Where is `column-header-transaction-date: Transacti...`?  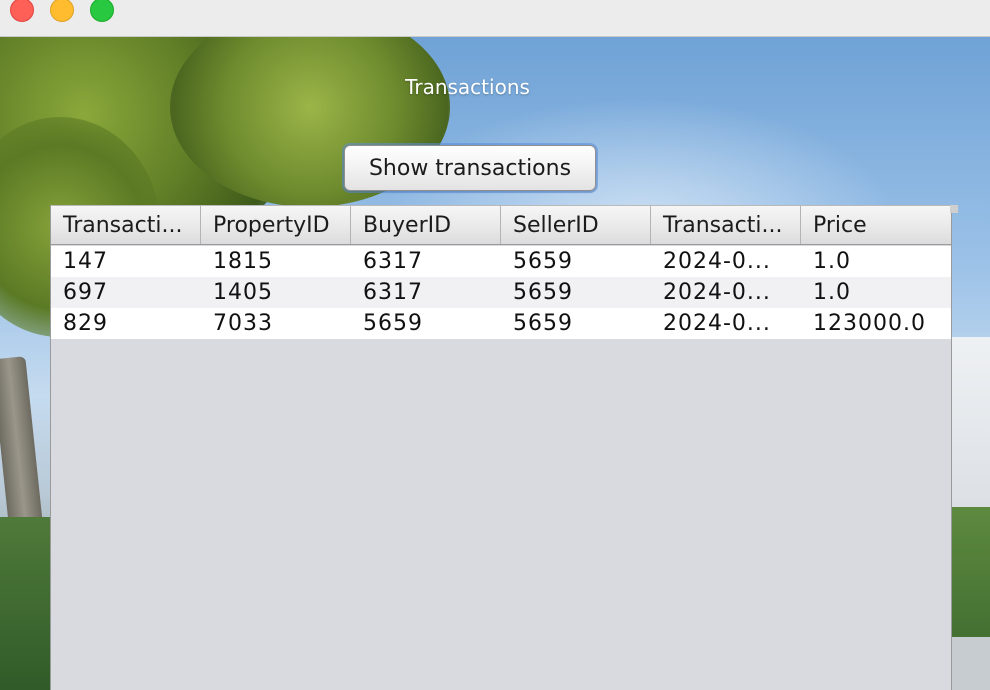 column-header-transaction-date: Transacti... is located at coordinates (726, 225).